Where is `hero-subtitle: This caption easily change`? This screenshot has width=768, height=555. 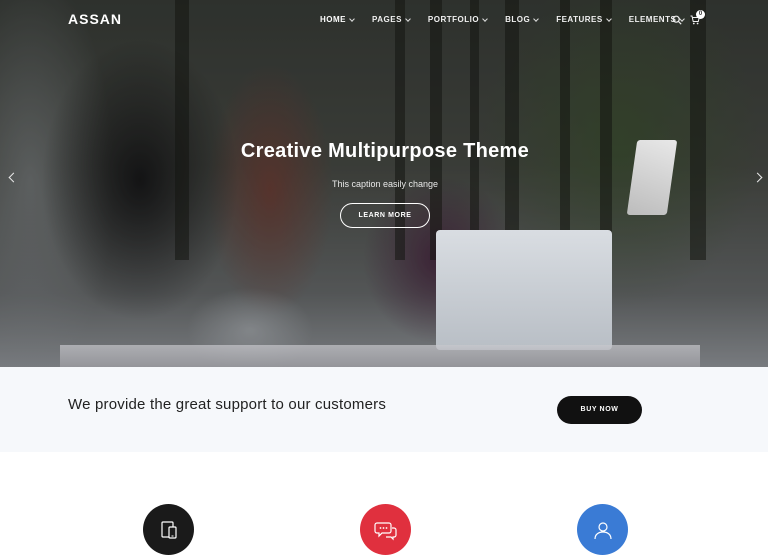
hero-subtitle: This caption easily change is located at coordinates (385, 184).